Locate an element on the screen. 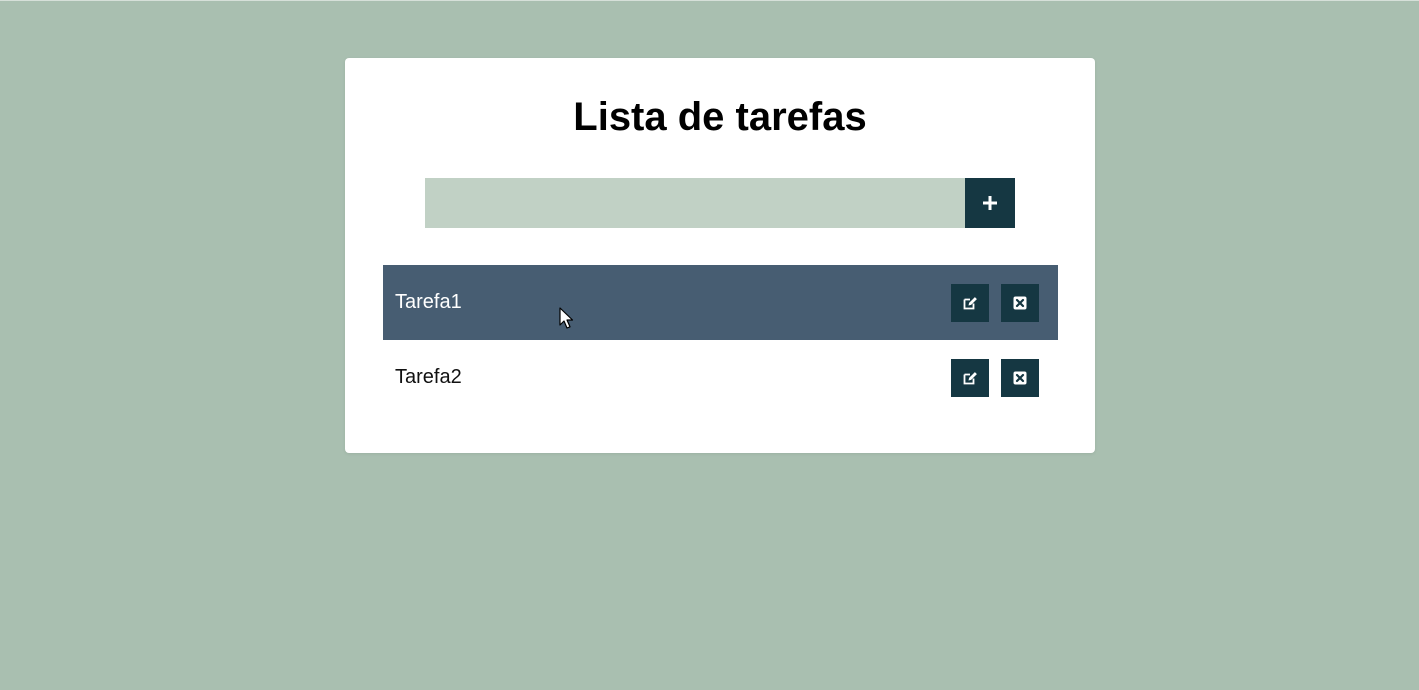 This screenshot has height=690, width=1419. task-label: Tarefa2 is located at coordinates (428, 377).